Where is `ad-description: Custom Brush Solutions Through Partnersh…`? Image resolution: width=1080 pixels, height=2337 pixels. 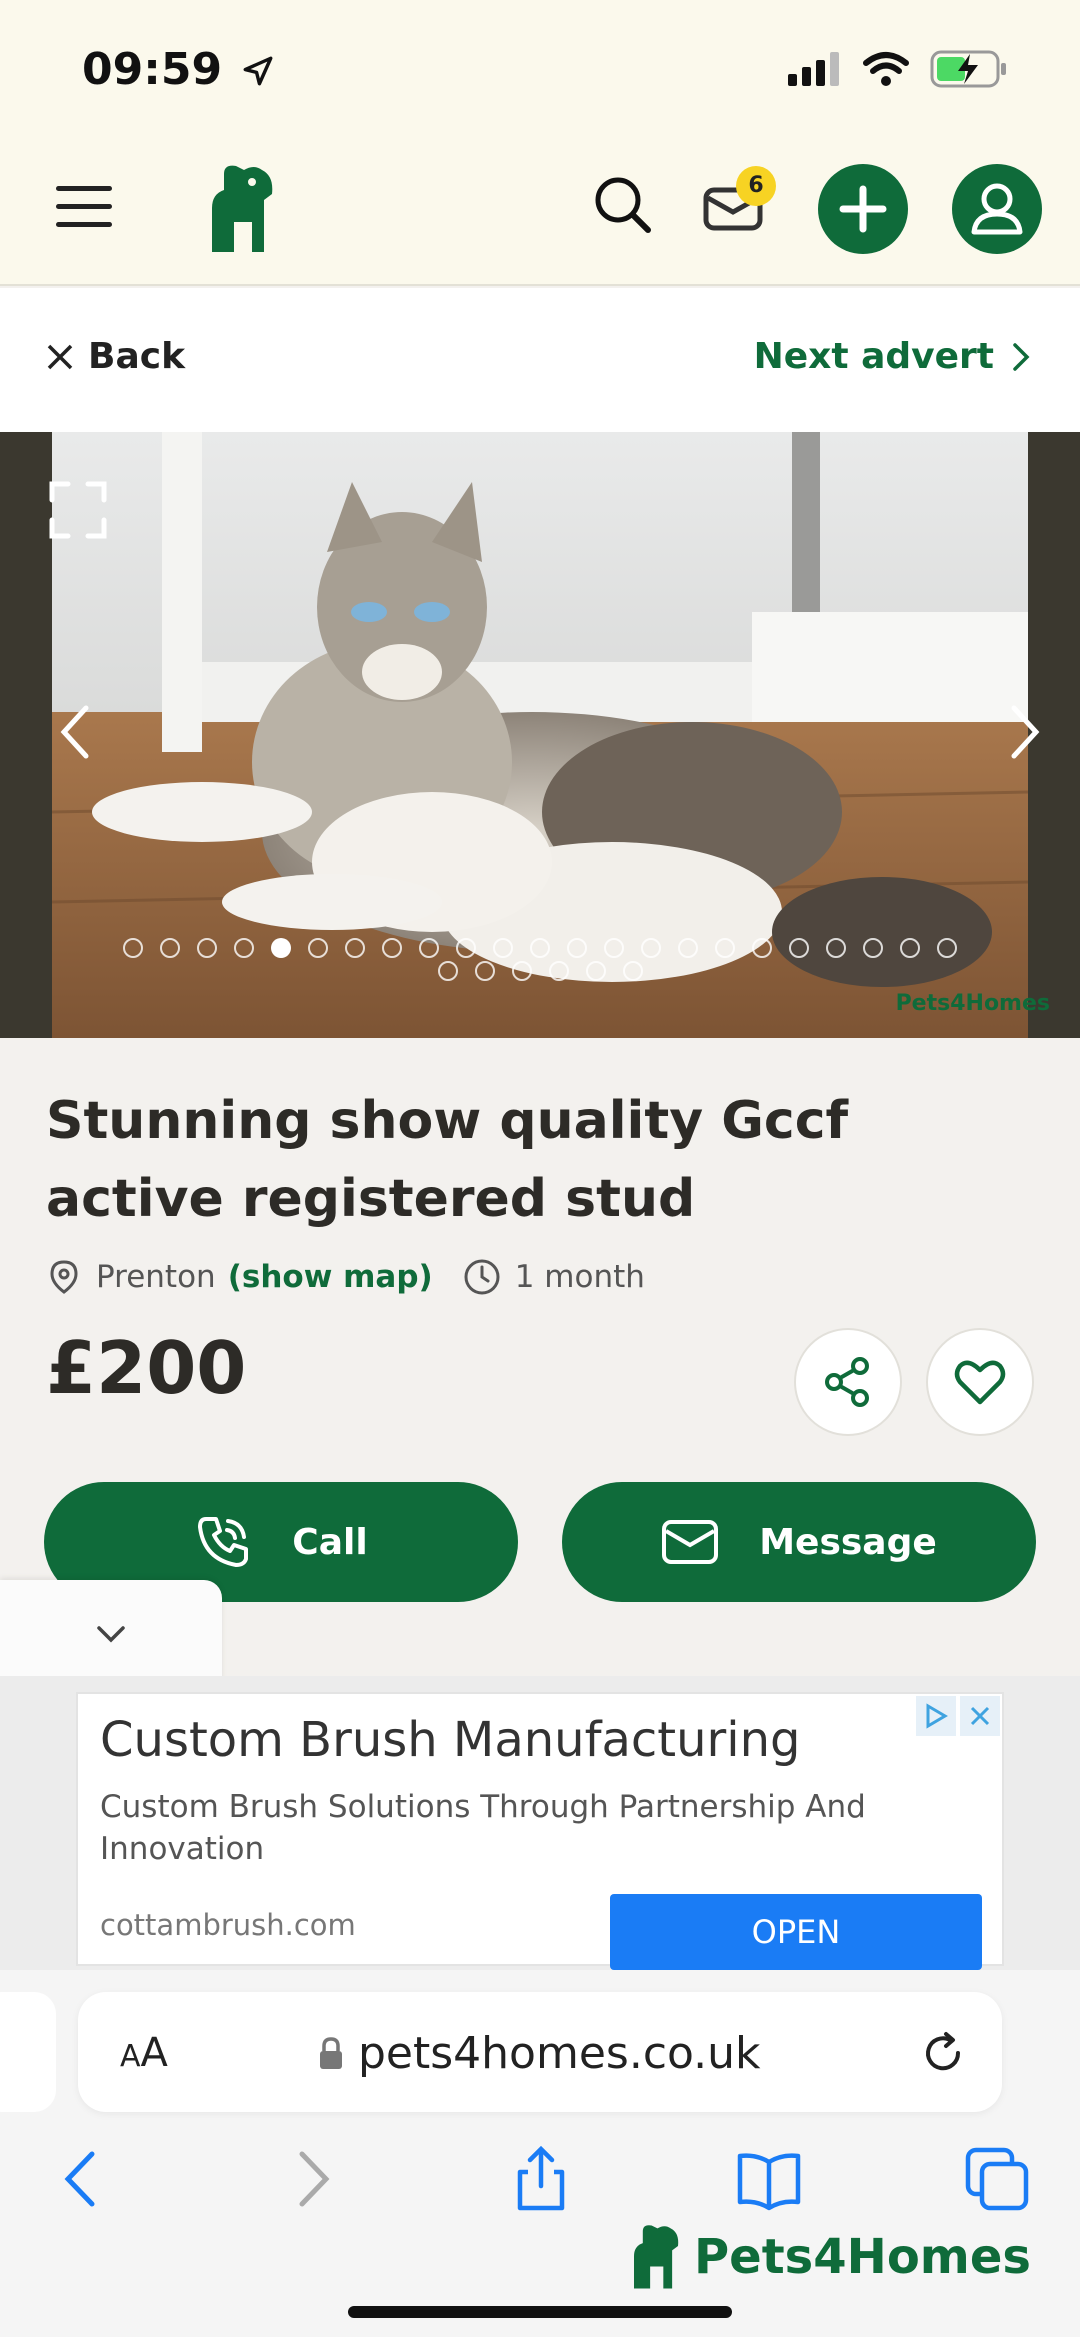 ad-description: Custom Brush Solutions Through Partnersh… is located at coordinates (483, 1828).